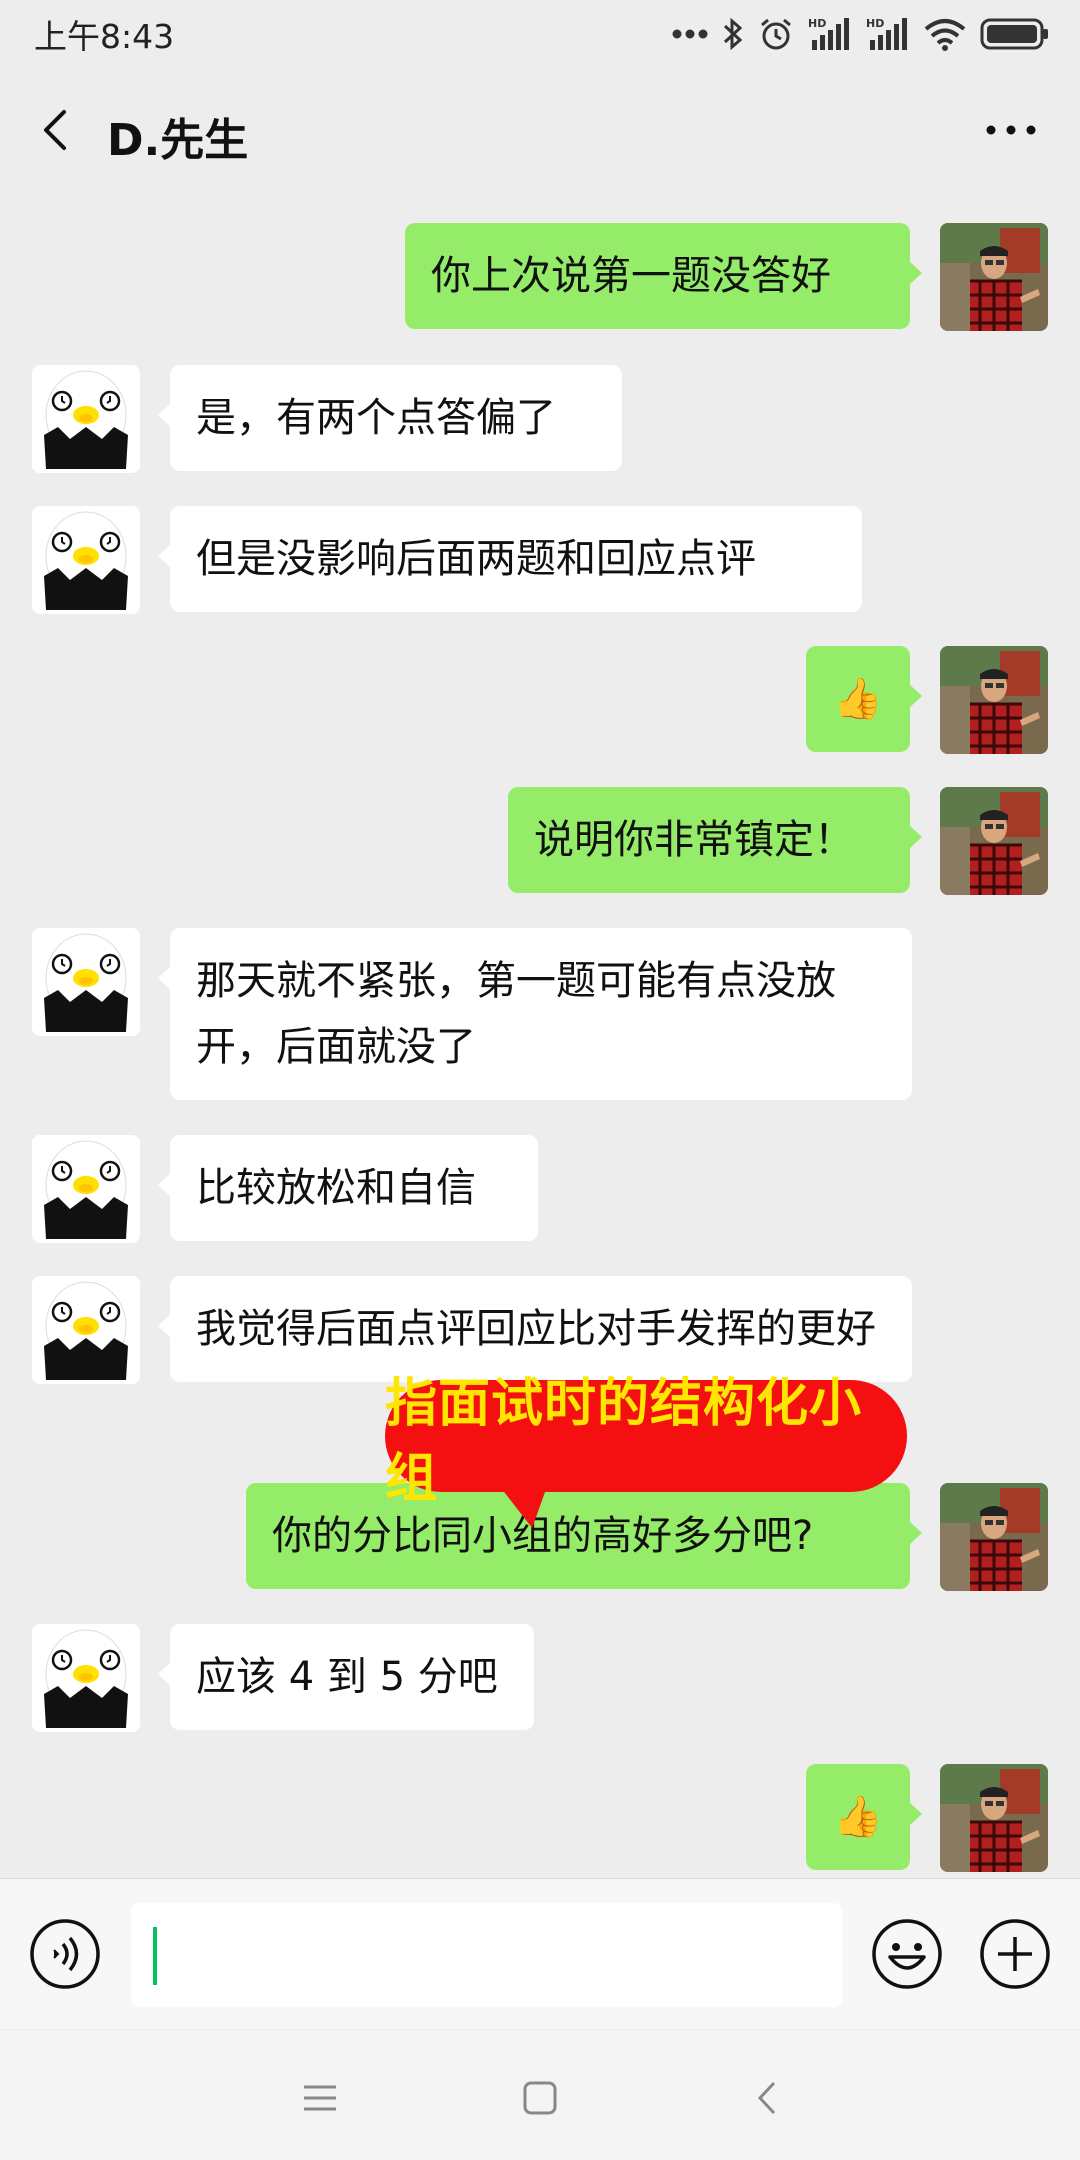  Describe the element at coordinates (336, 1188) in the screenshot. I see `message-text: 比较放松和自信` at that location.